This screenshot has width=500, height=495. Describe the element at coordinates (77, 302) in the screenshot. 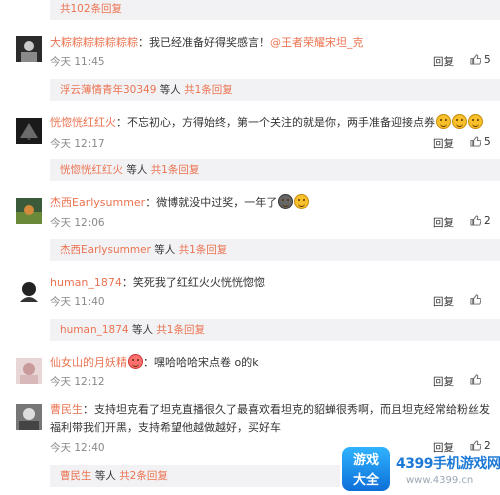

I see `timestamp: 今天 11:40` at that location.